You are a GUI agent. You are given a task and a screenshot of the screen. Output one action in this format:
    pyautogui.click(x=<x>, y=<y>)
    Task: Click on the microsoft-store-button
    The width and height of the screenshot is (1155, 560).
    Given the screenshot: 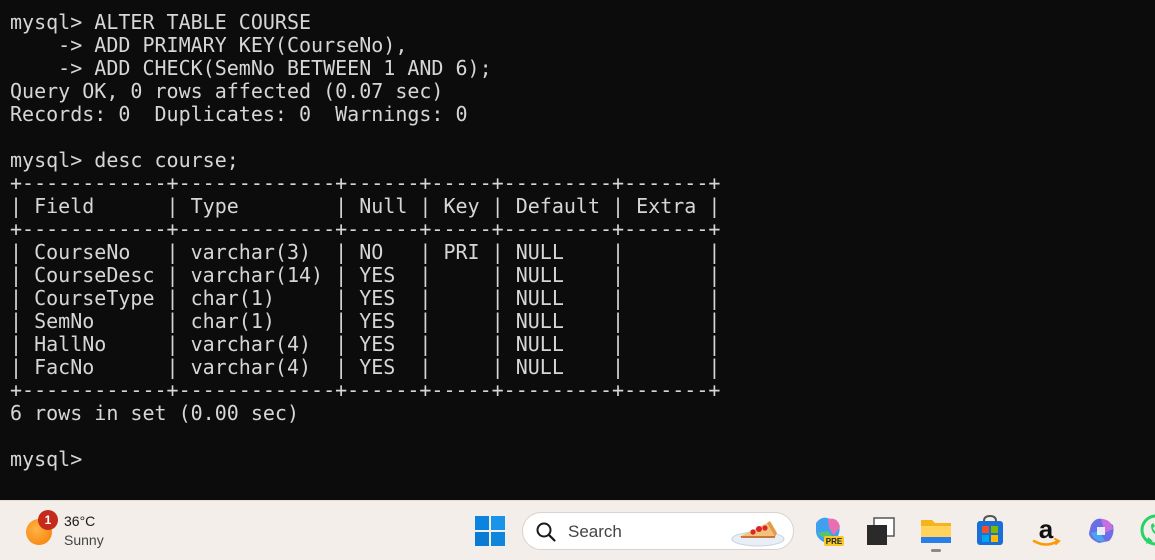 What is the action you would take?
    pyautogui.click(x=990, y=531)
    